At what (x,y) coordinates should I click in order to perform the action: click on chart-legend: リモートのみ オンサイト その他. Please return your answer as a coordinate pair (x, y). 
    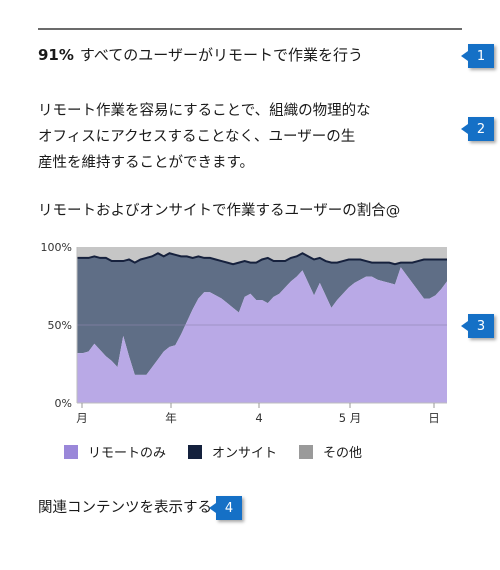
    Looking at the image, I should click on (224, 451).